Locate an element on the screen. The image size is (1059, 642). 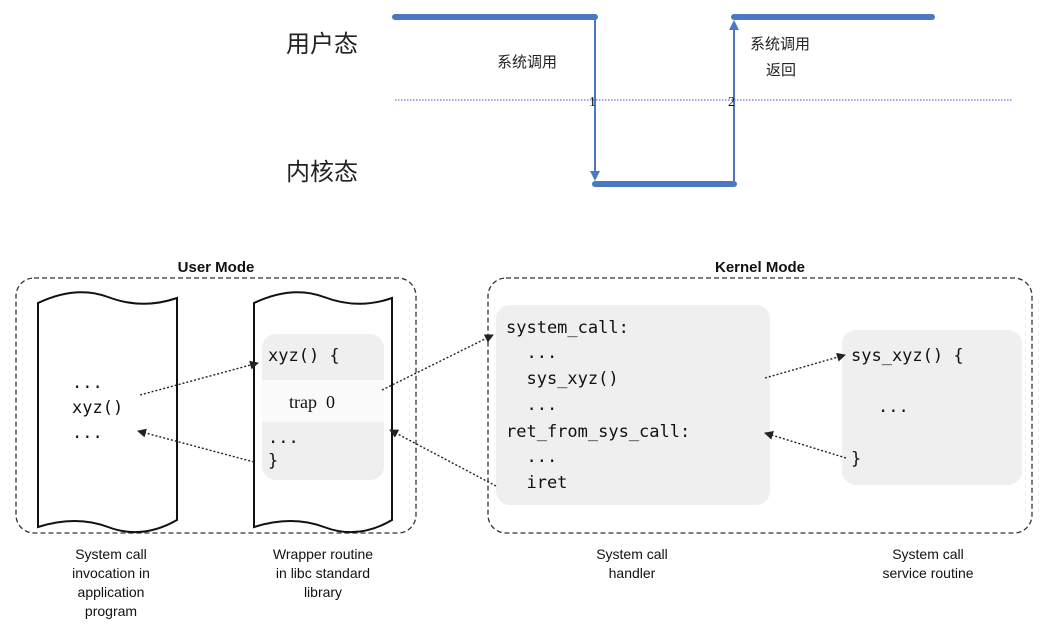
wrapper-code-head: xyz() { is located at coordinates (304, 356).